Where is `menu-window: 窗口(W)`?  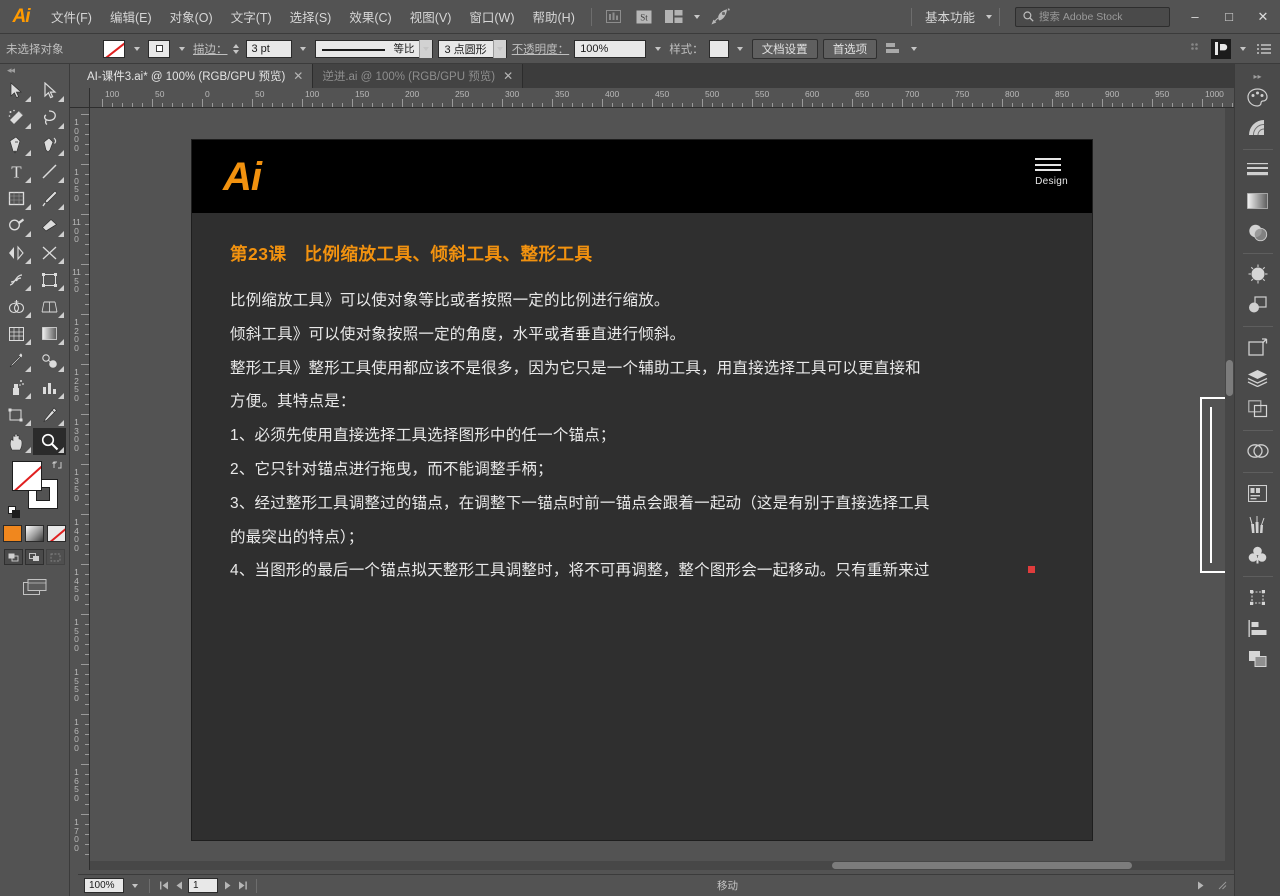
menu-window: 窗口(W) is located at coordinates (491, 16).